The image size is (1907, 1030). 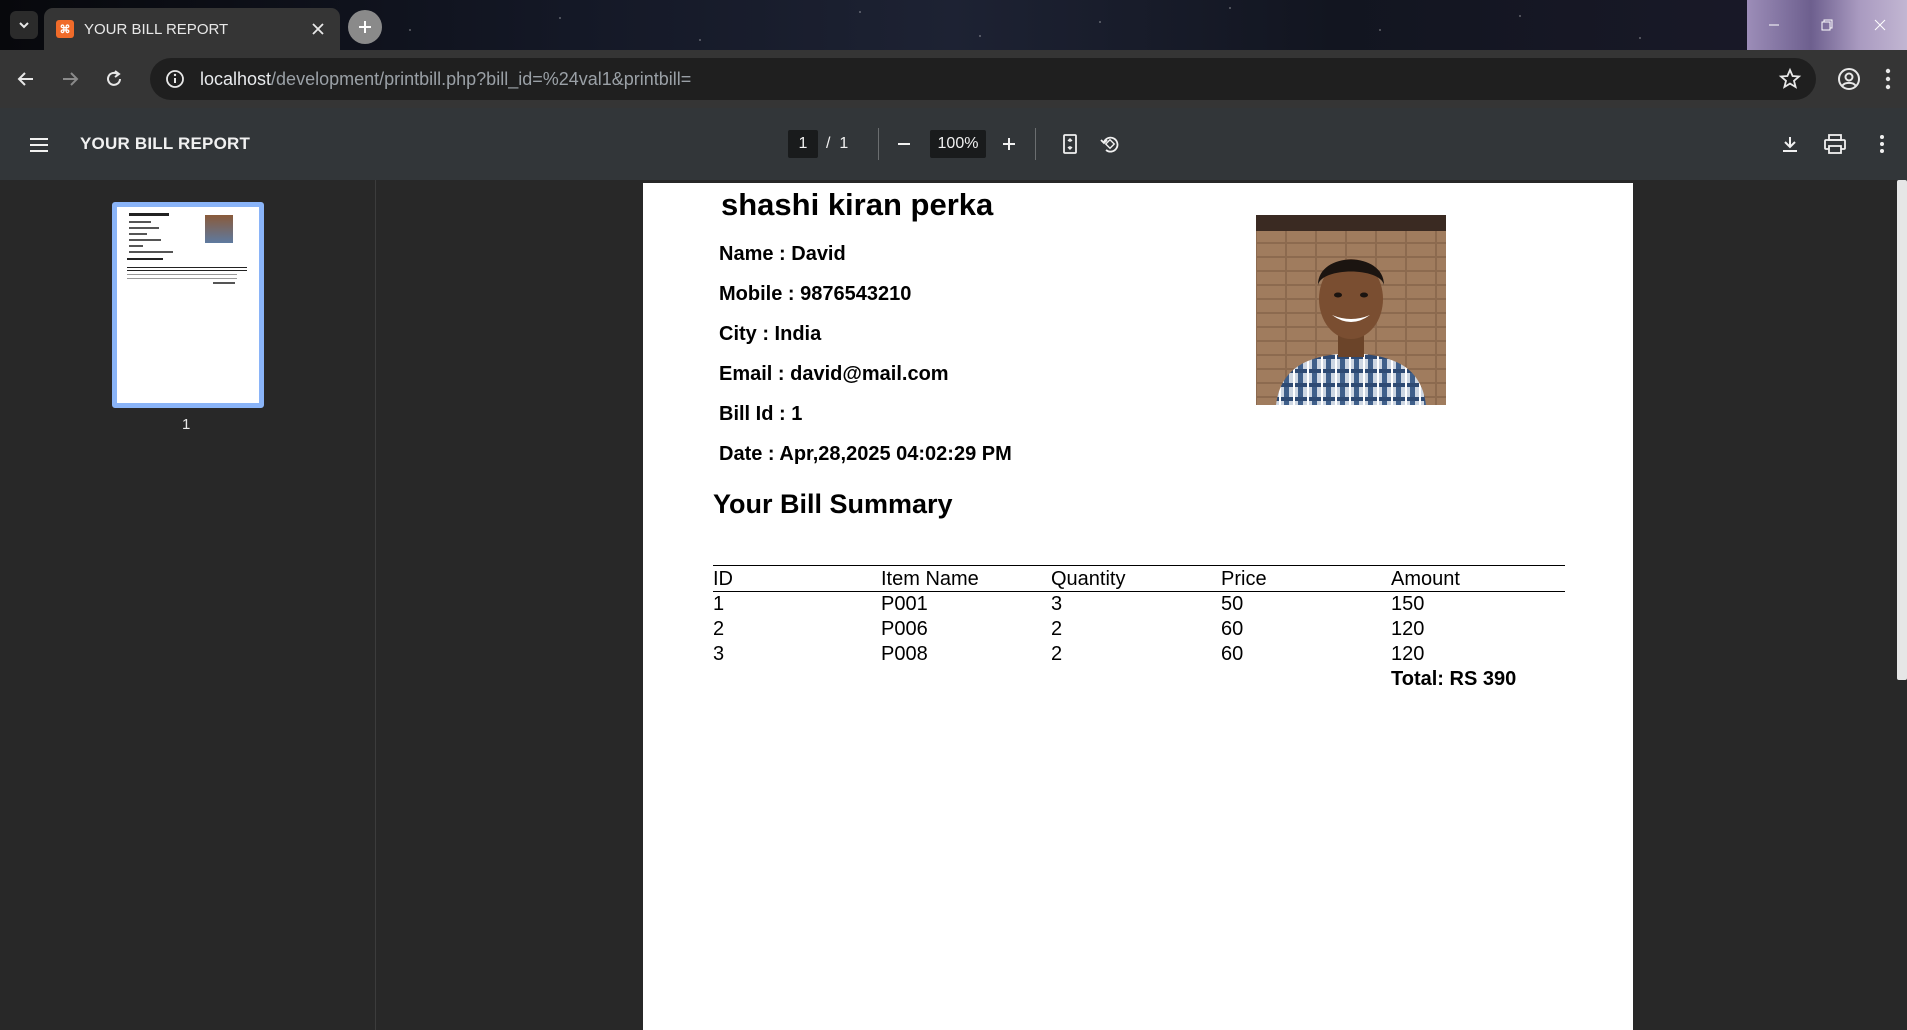 I want to click on page-thumbnail, so click(x=188, y=305).